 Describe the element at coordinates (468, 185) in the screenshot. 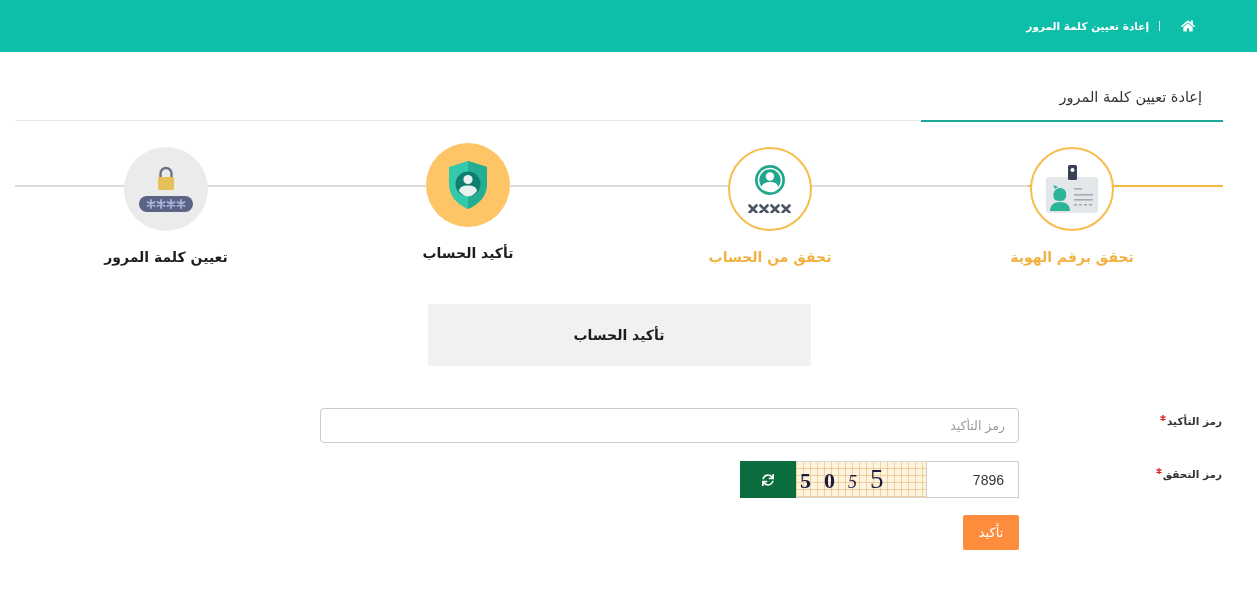

I see `shield-user-icon` at that location.